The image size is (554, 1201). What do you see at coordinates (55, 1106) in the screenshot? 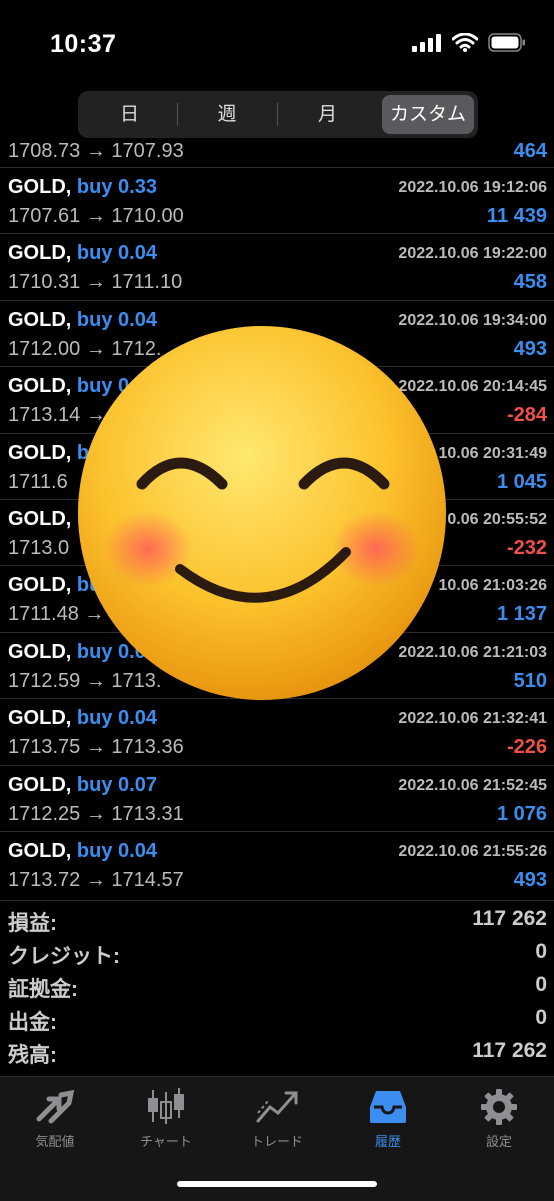
I see `arrows-icon` at bounding box center [55, 1106].